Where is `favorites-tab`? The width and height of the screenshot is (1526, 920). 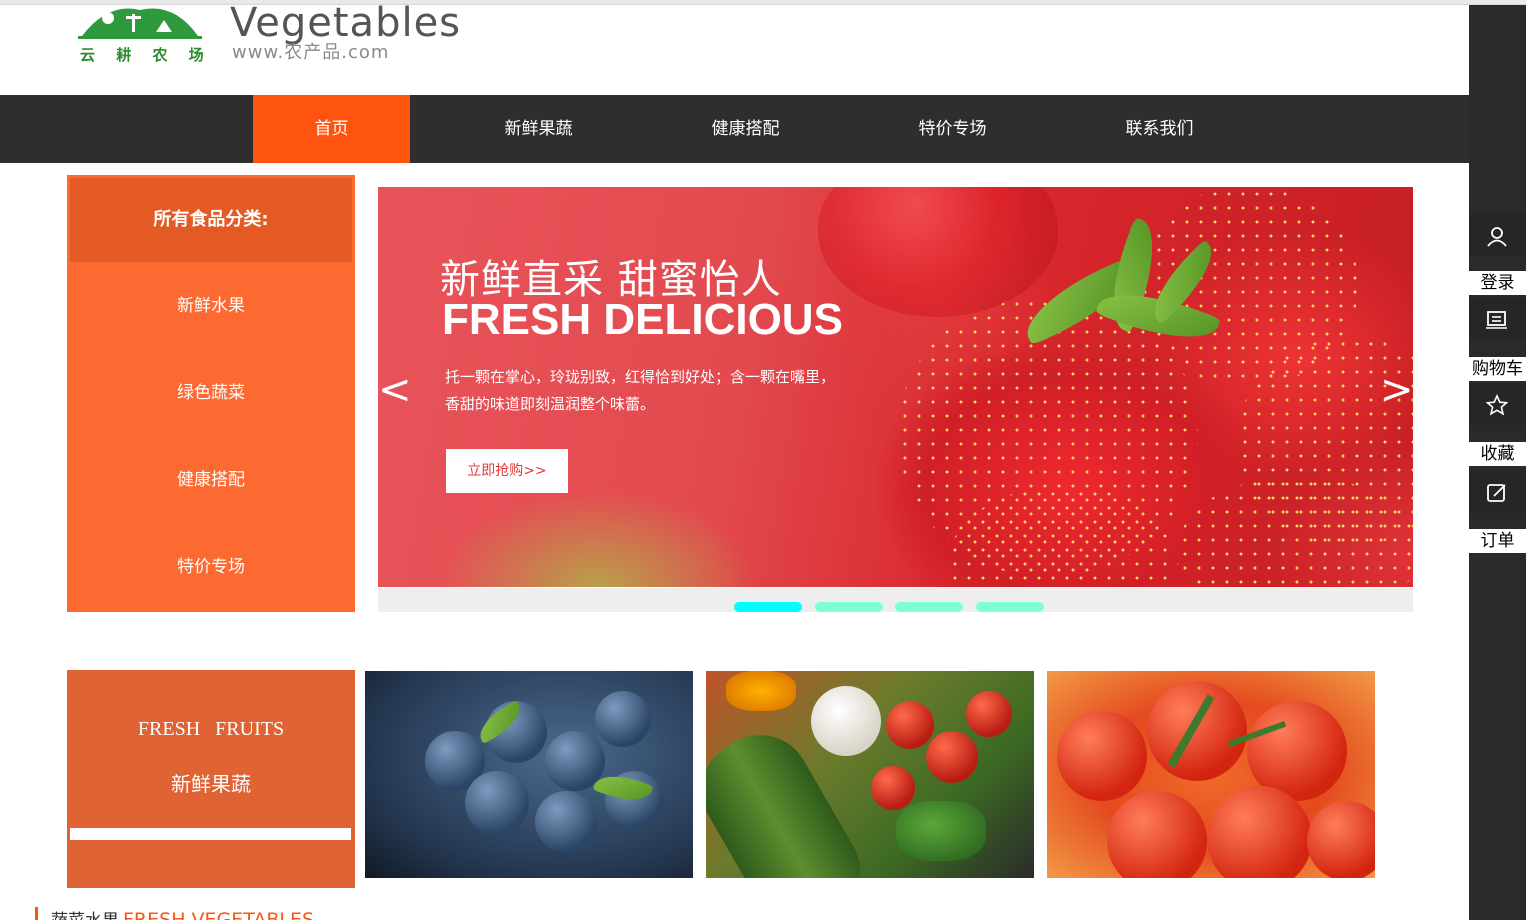 favorites-tab is located at coordinates (1497, 404).